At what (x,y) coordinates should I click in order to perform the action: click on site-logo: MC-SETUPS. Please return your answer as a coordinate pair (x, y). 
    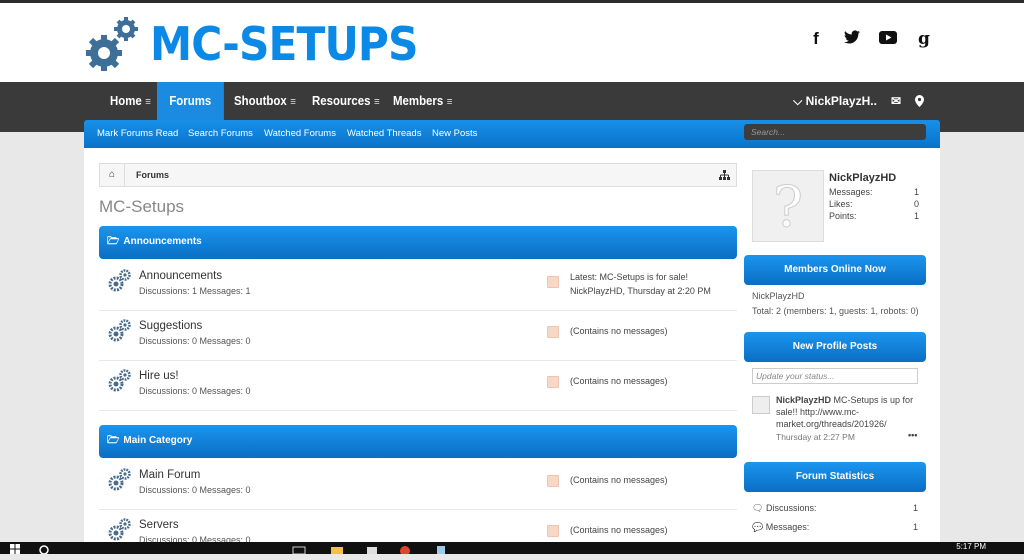
    Looking at the image, I should click on (262, 44).